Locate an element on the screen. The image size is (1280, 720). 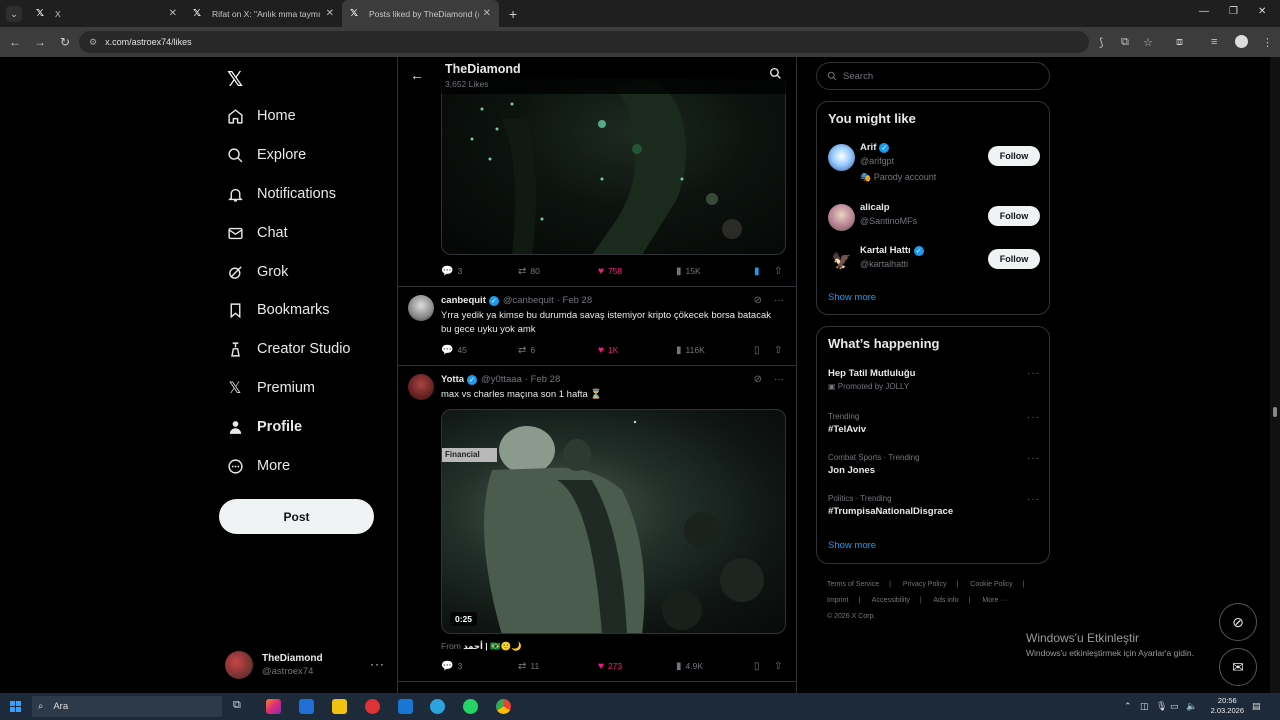
extensions-icon: ⧈ is located at coordinates (1179, 42).